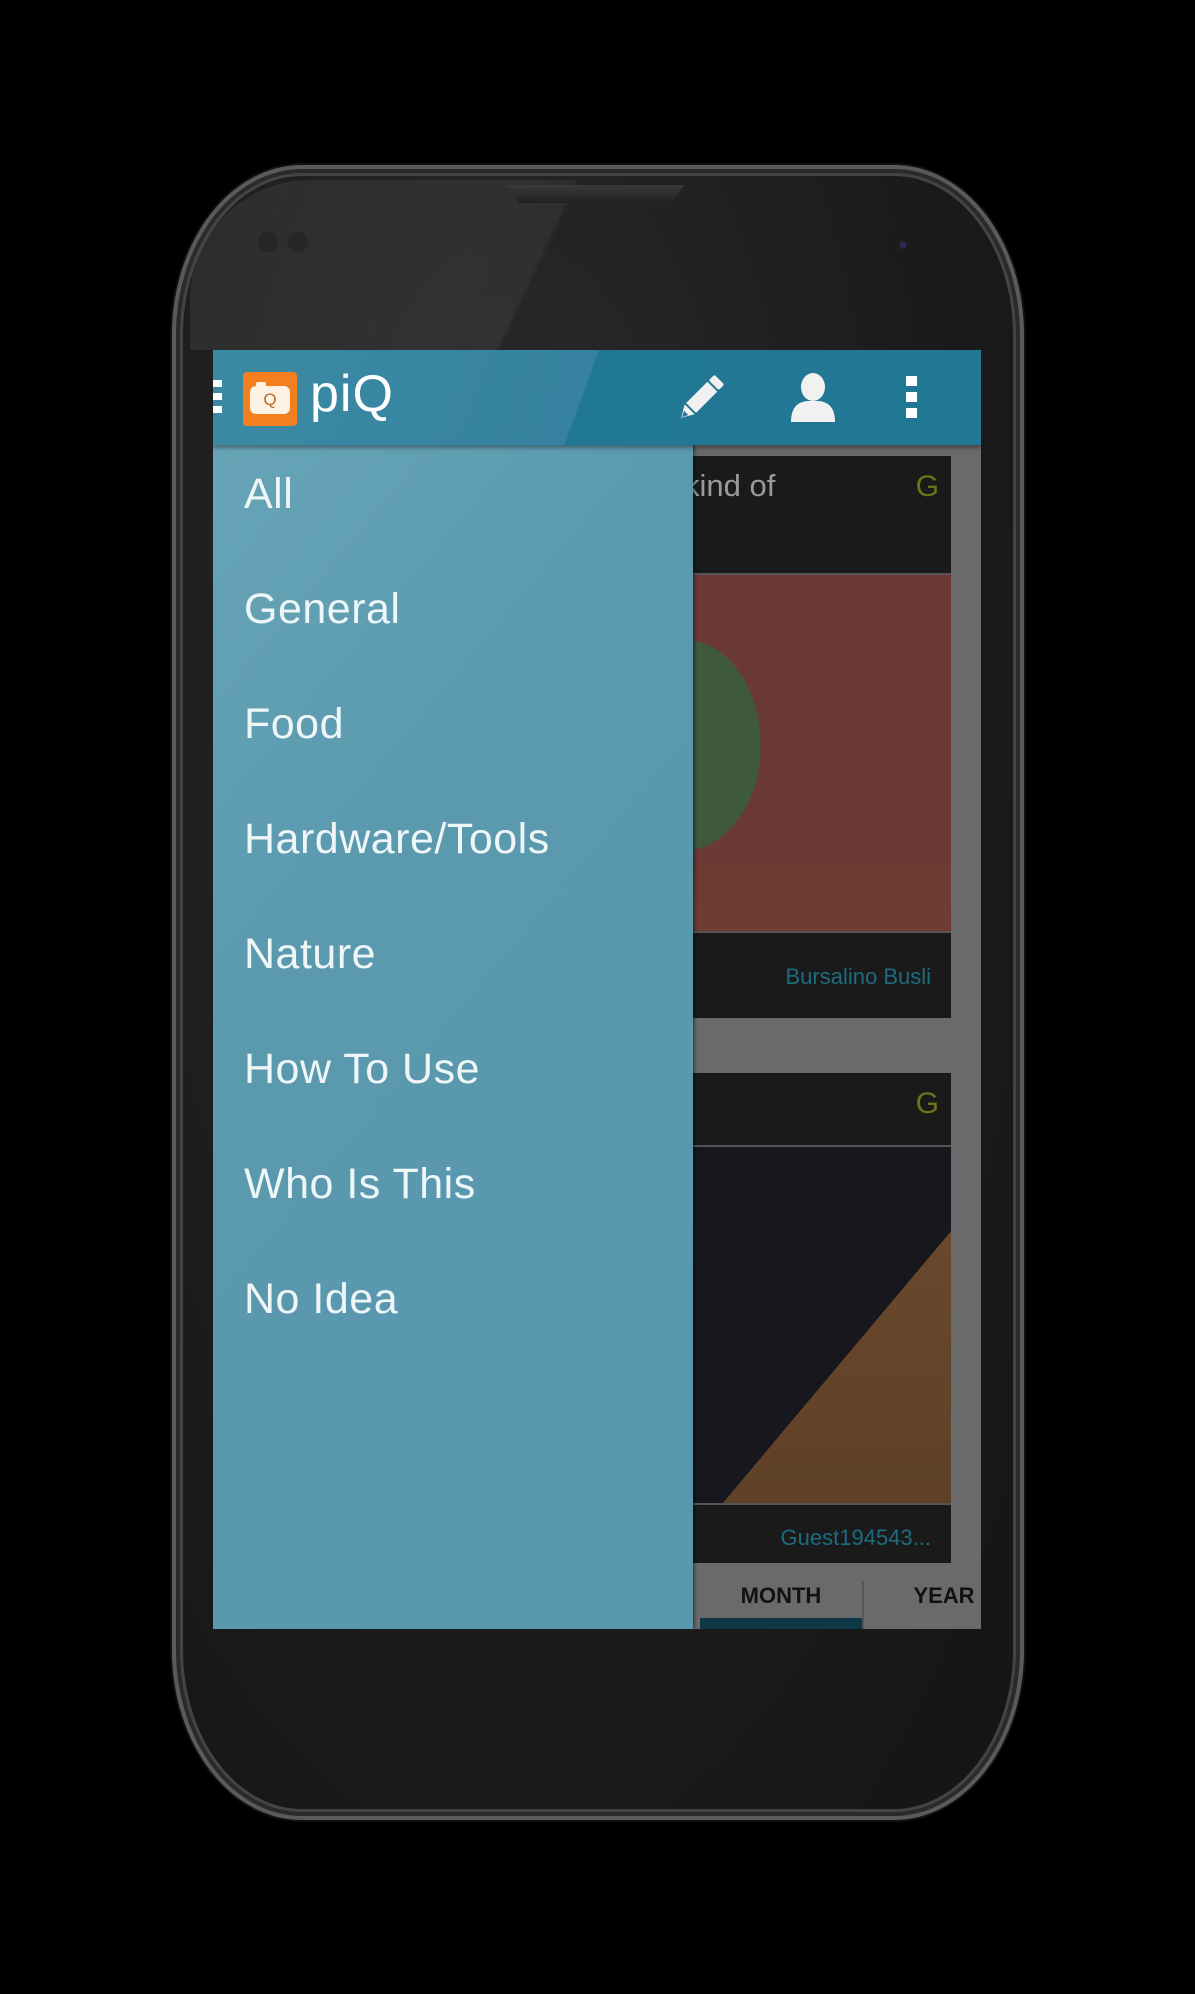  I want to click on app-logo-icon: Q, so click(270, 399).